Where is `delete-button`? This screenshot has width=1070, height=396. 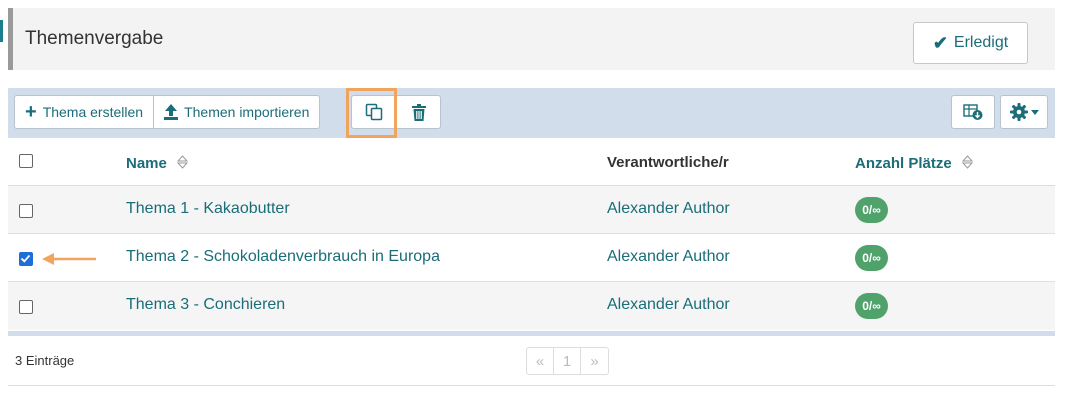
delete-button is located at coordinates (418, 112).